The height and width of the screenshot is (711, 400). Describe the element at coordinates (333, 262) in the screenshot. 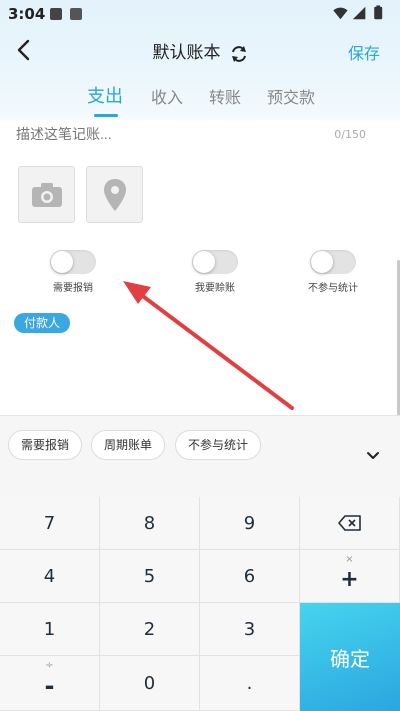

I see `exclude-stats-switch` at that location.